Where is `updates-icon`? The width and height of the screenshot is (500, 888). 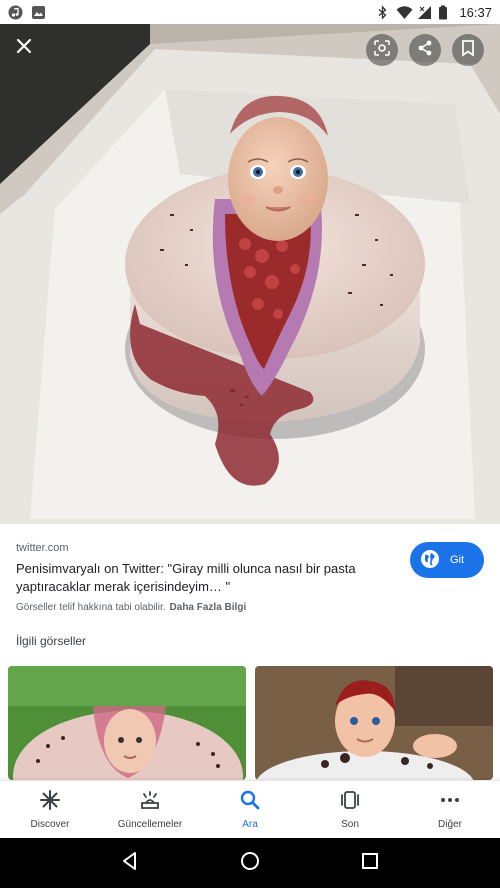 updates-icon is located at coordinates (150, 801).